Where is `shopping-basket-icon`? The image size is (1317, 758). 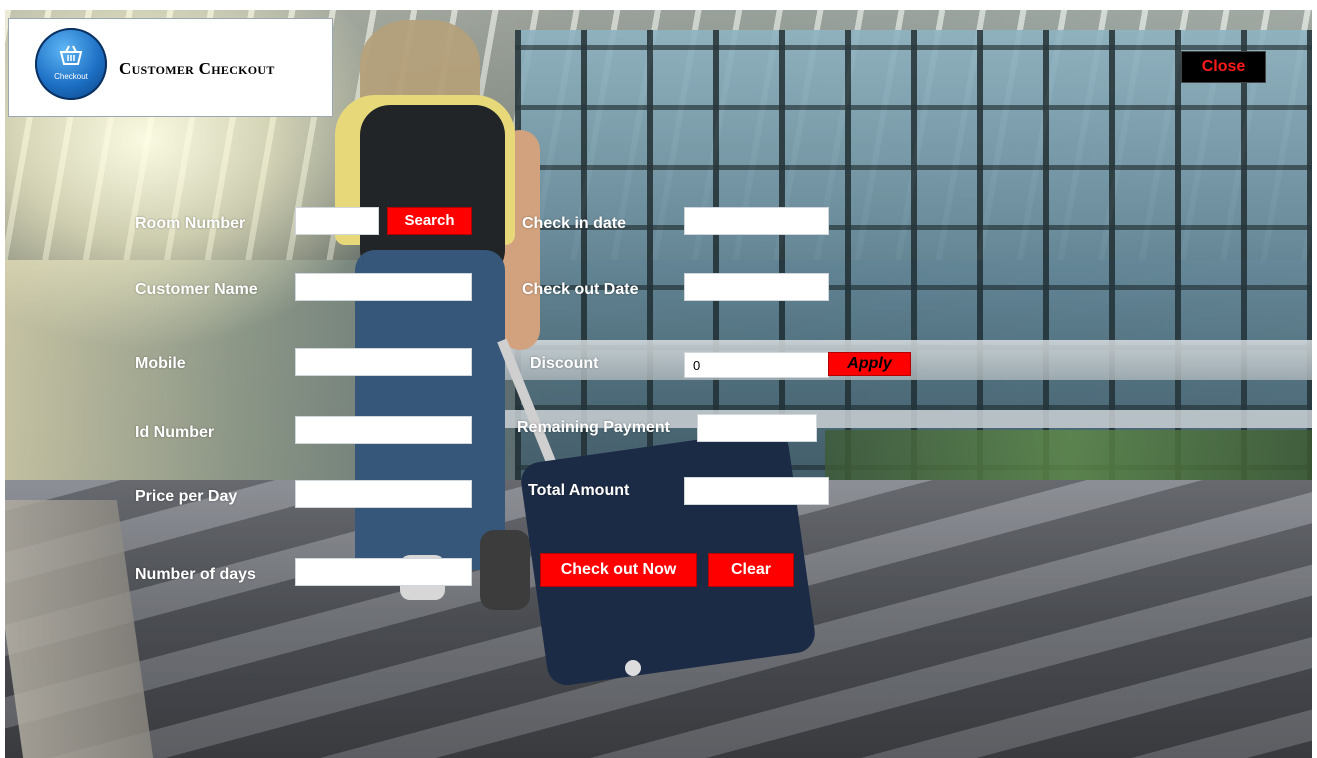
shopping-basket-icon is located at coordinates (71, 55).